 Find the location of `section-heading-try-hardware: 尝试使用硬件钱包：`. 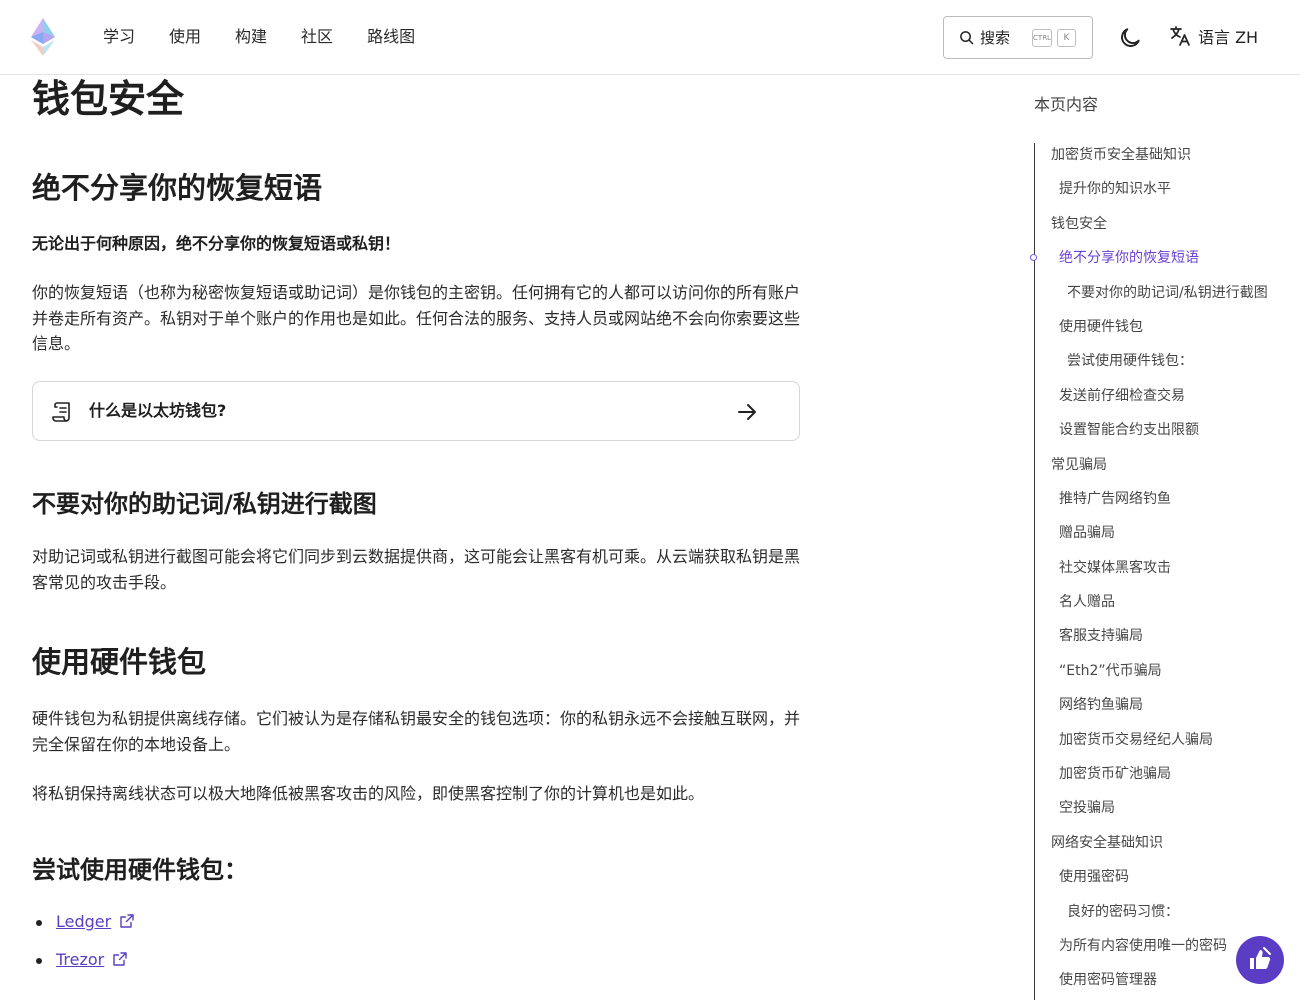

section-heading-try-hardware: 尝试使用硬件钱包： is located at coordinates (140, 870).